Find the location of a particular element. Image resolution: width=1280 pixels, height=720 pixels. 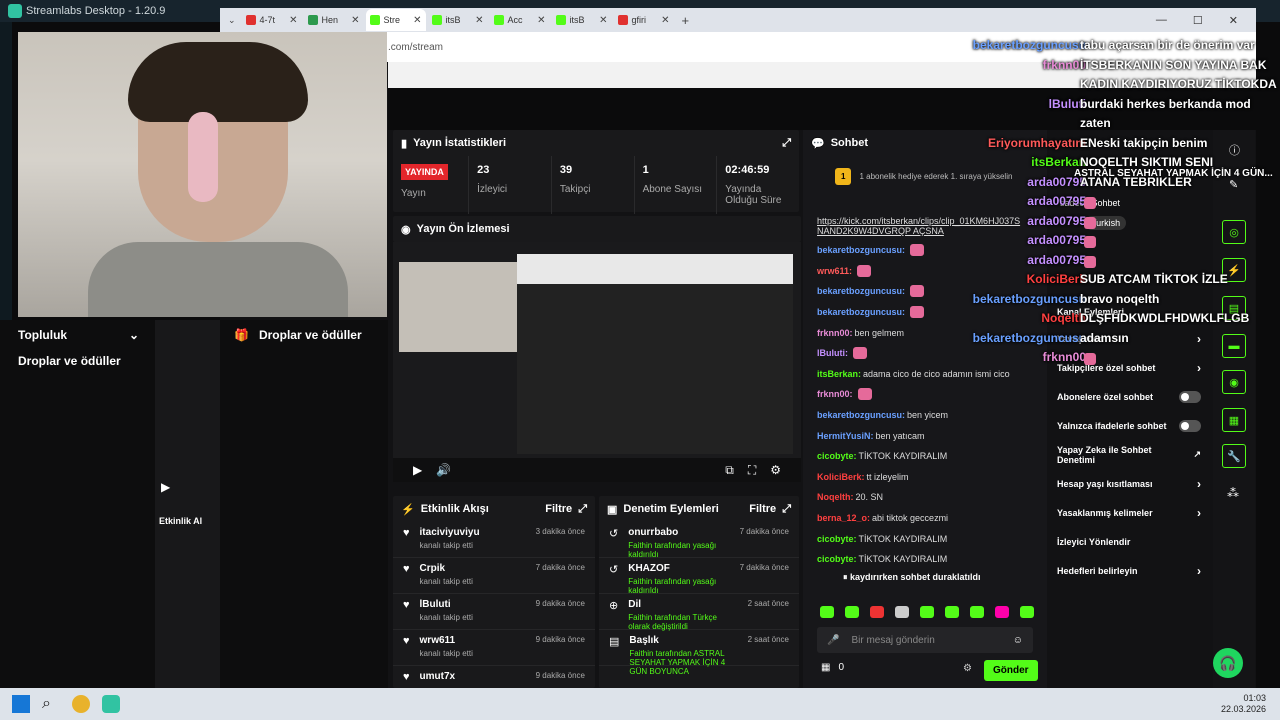

chat-input: 🎤 Bir mesaj gönderin ☺ is located at coordinates (925, 640).